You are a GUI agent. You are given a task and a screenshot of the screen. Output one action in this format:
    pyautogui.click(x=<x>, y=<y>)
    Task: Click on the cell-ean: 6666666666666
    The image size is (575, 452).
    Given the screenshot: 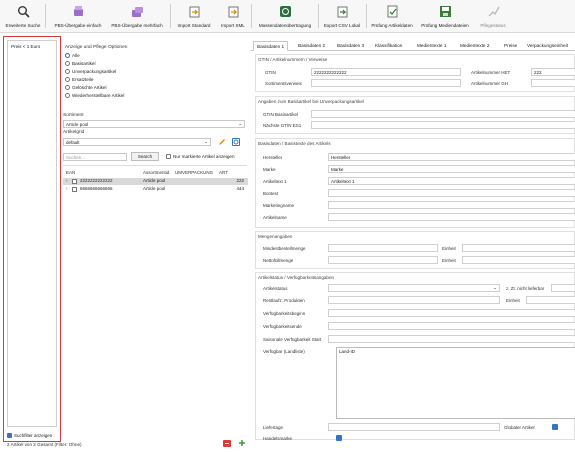 What is the action you would take?
    pyautogui.click(x=96, y=188)
    